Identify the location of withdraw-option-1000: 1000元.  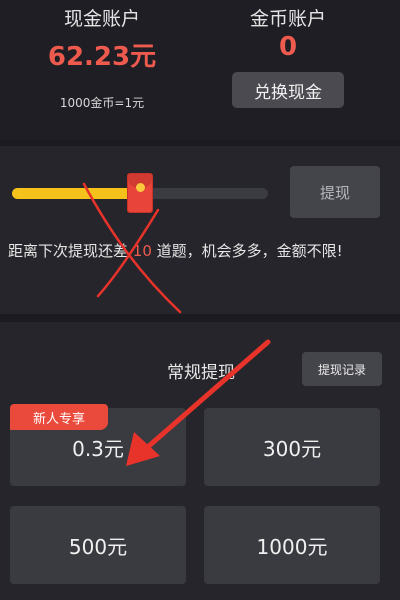
(292, 545).